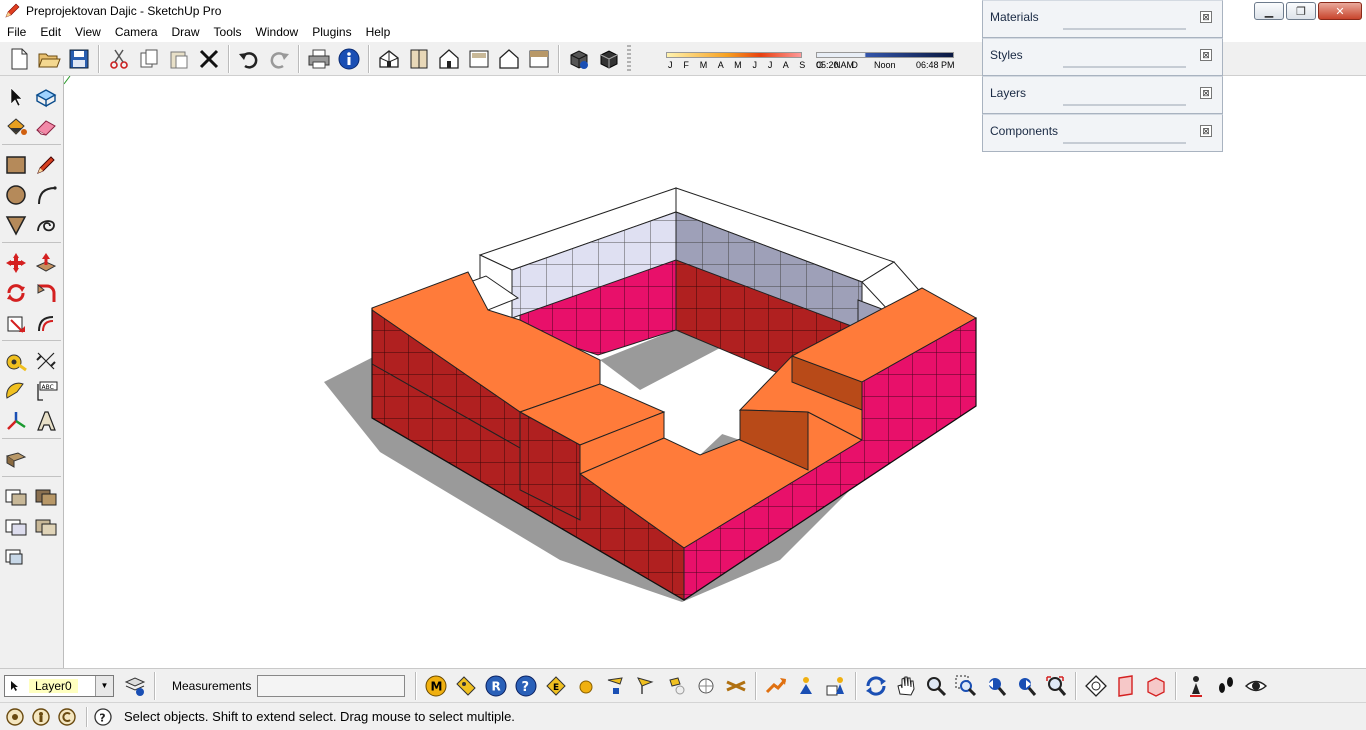 This screenshot has width=1366, height=730. Describe the element at coordinates (16, 195) in the screenshot. I see `circle-tool-button` at that location.